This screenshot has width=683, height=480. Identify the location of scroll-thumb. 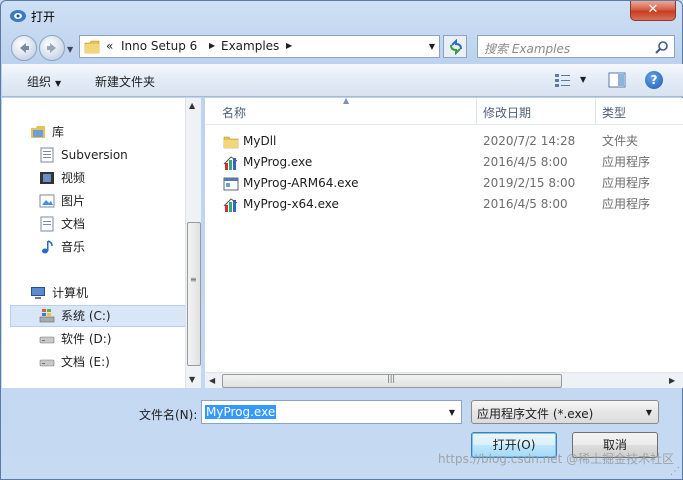
(194, 294).